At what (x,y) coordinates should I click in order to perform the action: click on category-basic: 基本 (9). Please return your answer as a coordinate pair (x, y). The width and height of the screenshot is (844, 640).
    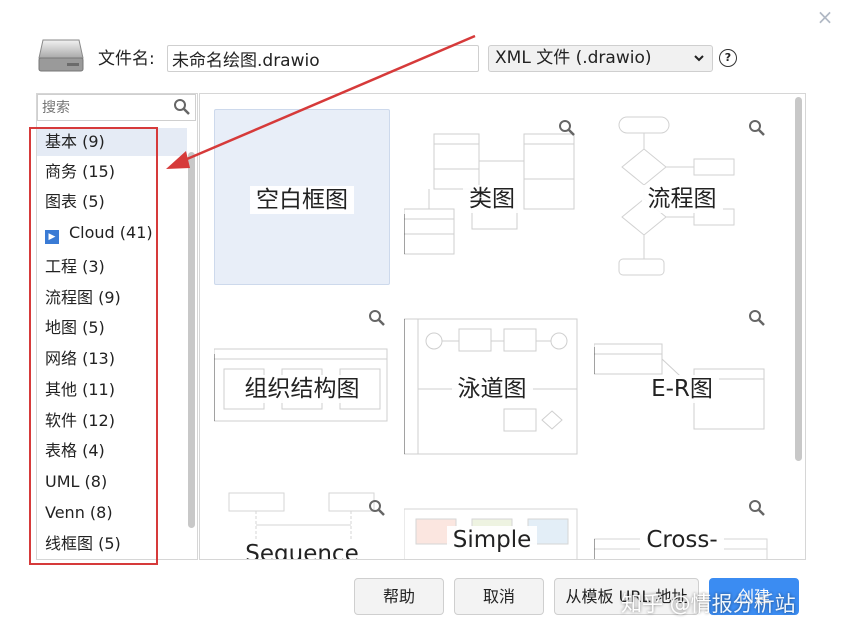
    Looking at the image, I should click on (112, 142).